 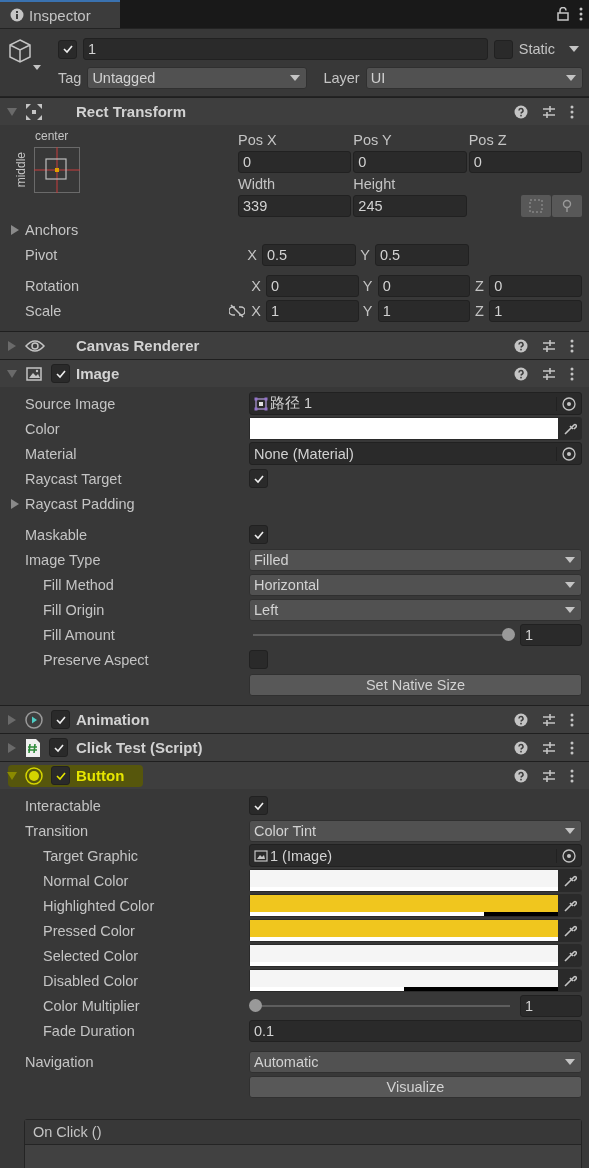 What do you see at coordinates (479, 285) in the screenshot?
I see `axis-label: Z` at bounding box center [479, 285].